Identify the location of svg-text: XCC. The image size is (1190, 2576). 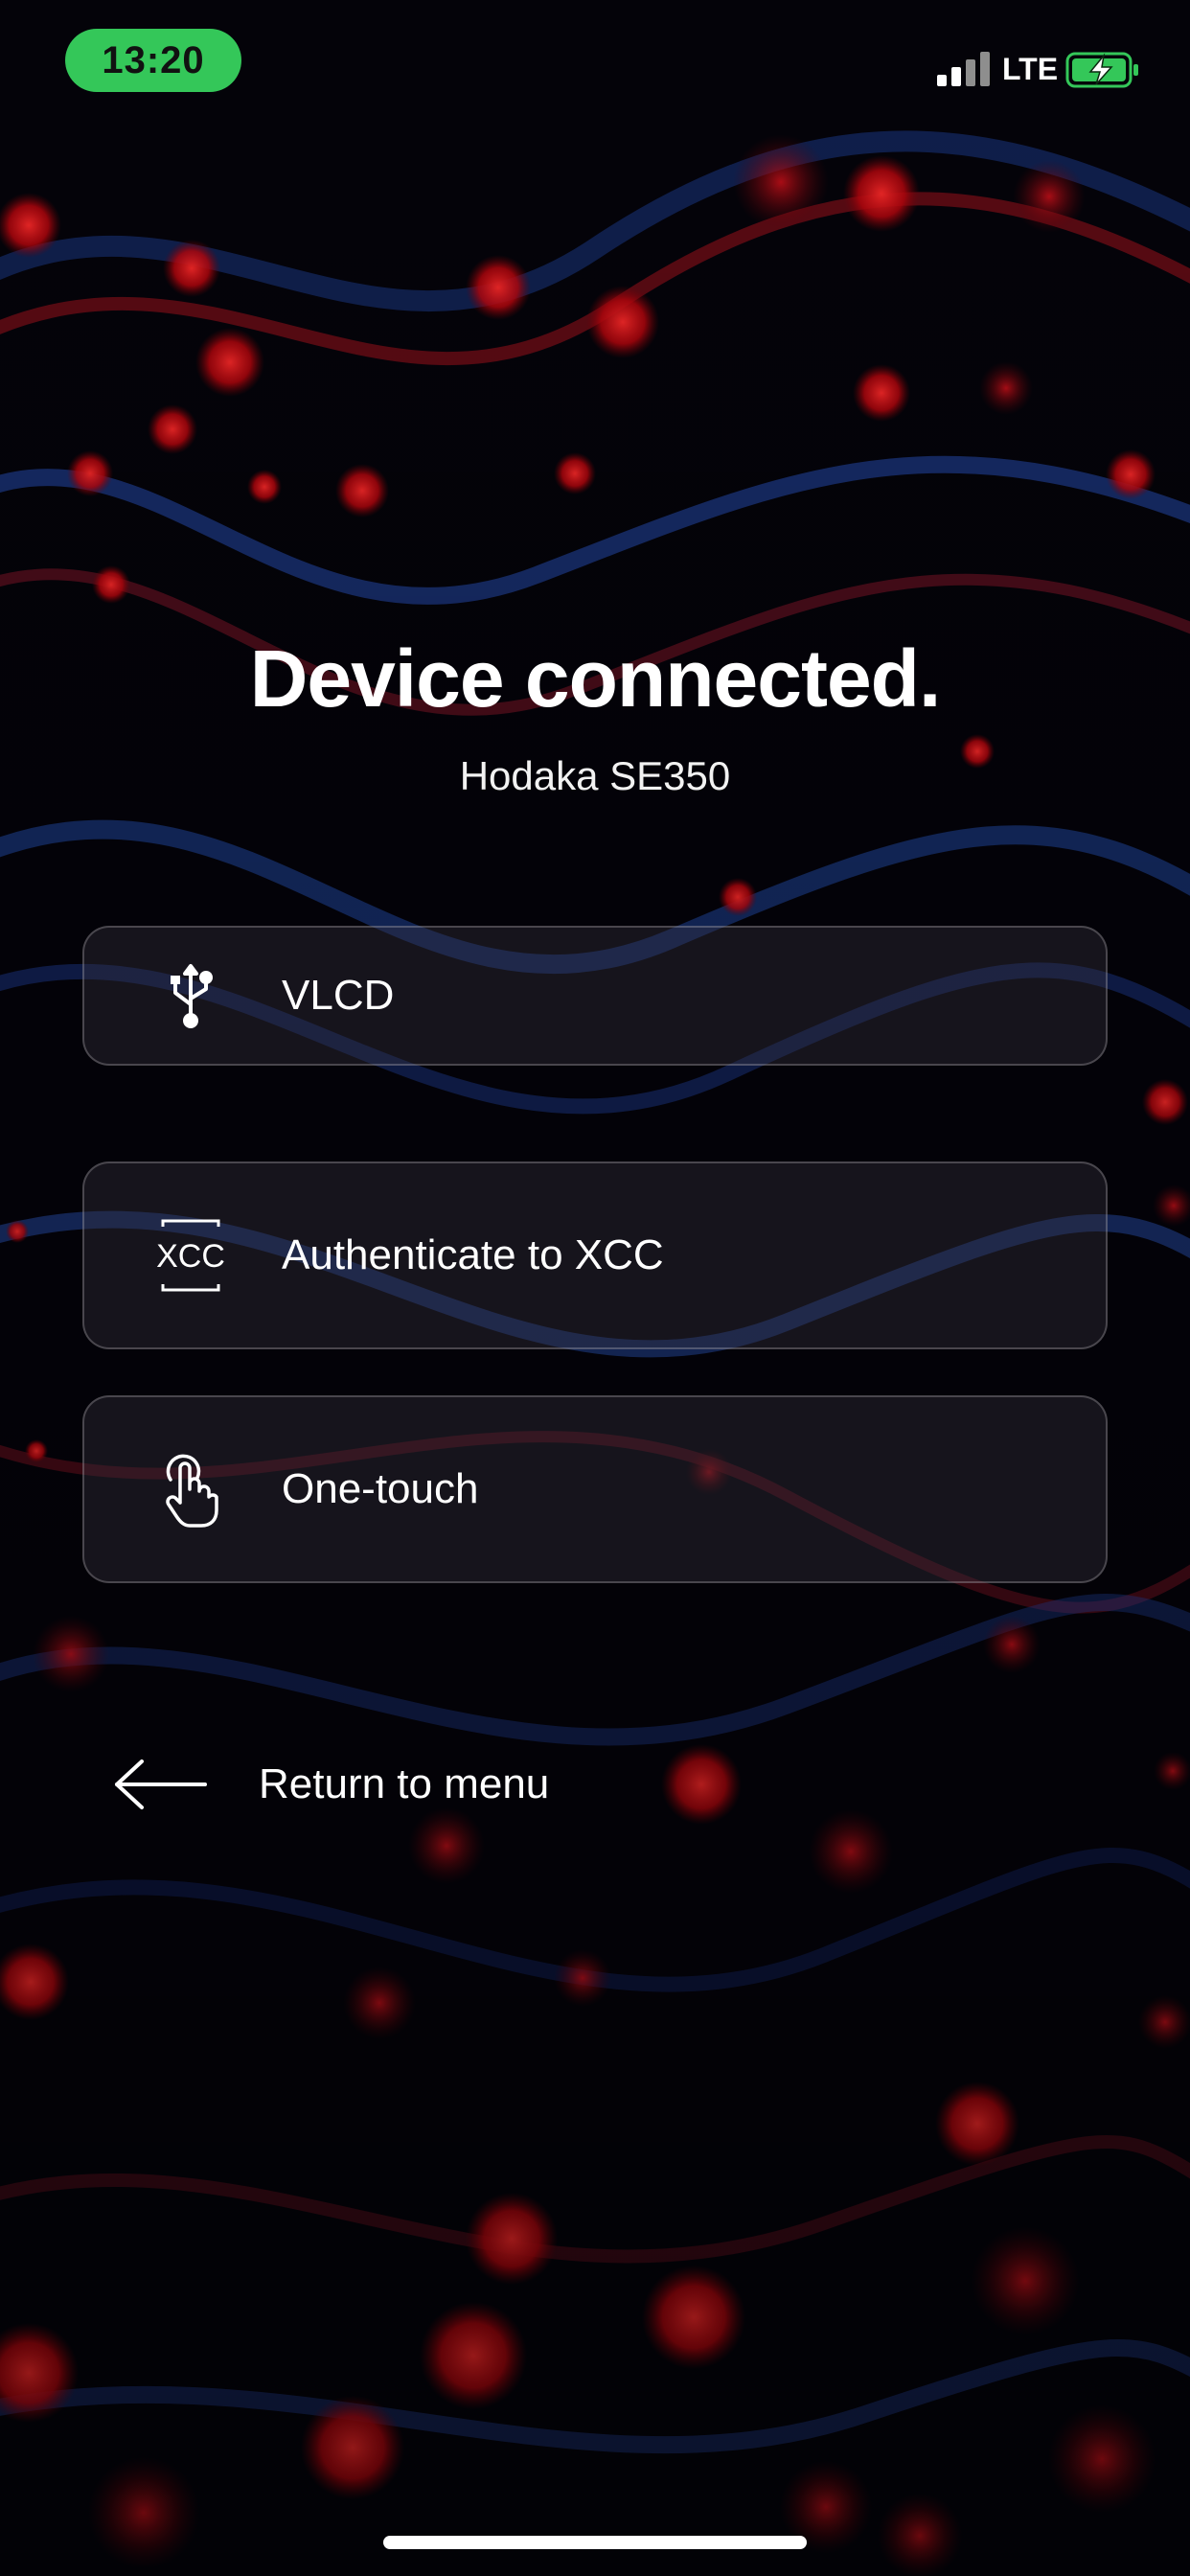
(191, 1256).